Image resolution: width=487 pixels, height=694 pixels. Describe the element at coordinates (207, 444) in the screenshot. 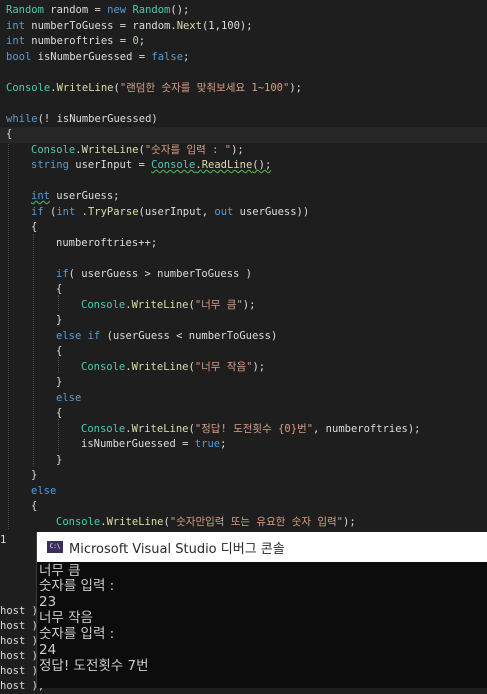

I see `code-token: true` at that location.